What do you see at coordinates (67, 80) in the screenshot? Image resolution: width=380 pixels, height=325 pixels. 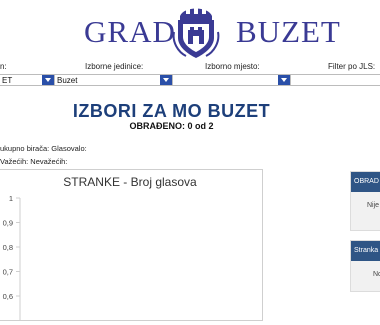 I see `electoral-unit-select-value: Buzet` at bounding box center [67, 80].